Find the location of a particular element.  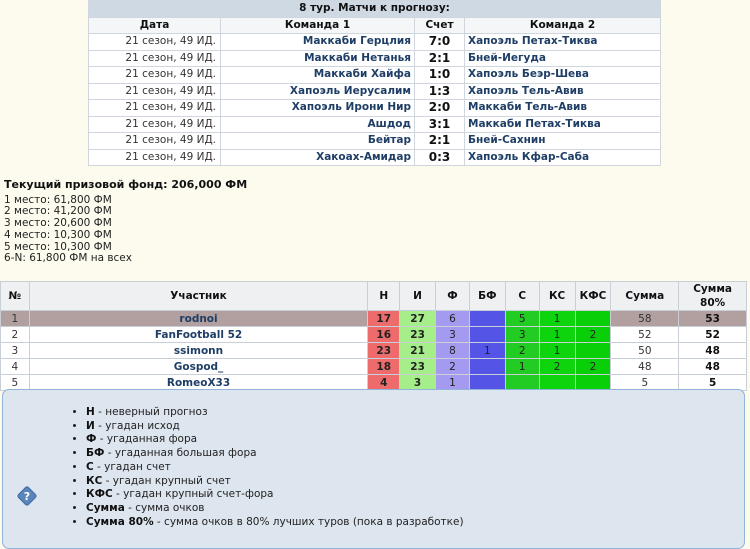

col-wrong: Н is located at coordinates (384, 296).